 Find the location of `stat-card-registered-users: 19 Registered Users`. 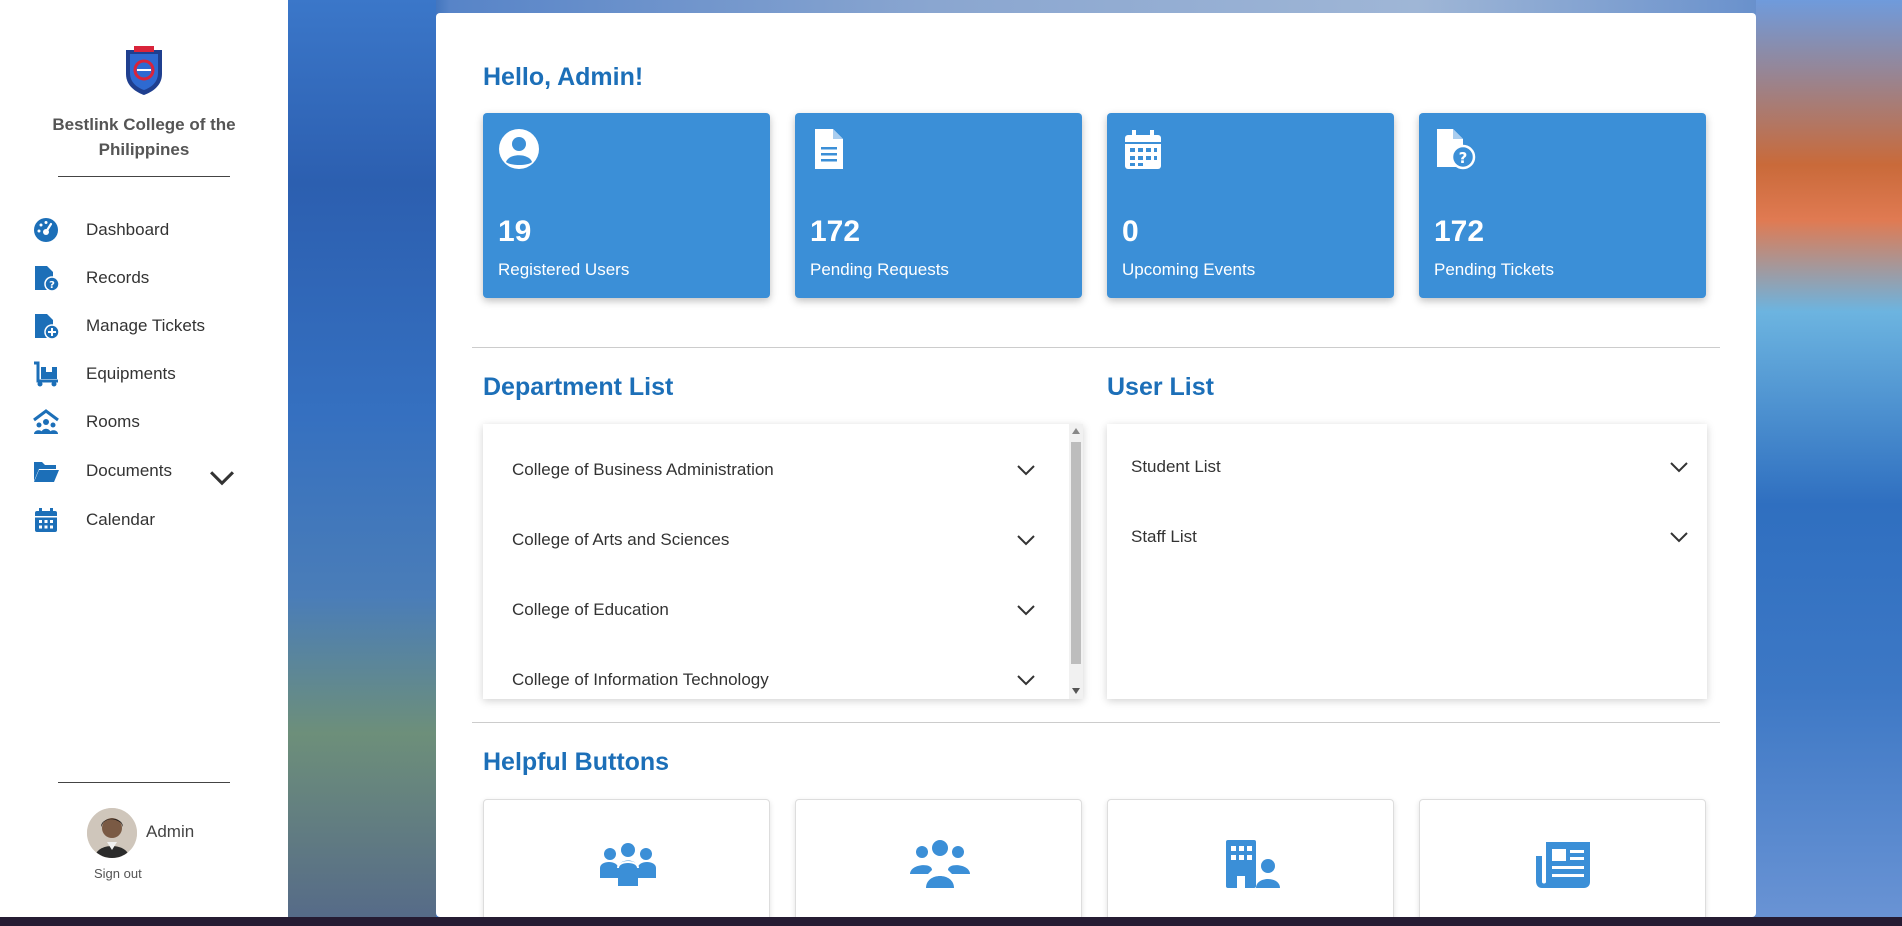

stat-card-registered-users: 19 Registered Users is located at coordinates (626, 205).